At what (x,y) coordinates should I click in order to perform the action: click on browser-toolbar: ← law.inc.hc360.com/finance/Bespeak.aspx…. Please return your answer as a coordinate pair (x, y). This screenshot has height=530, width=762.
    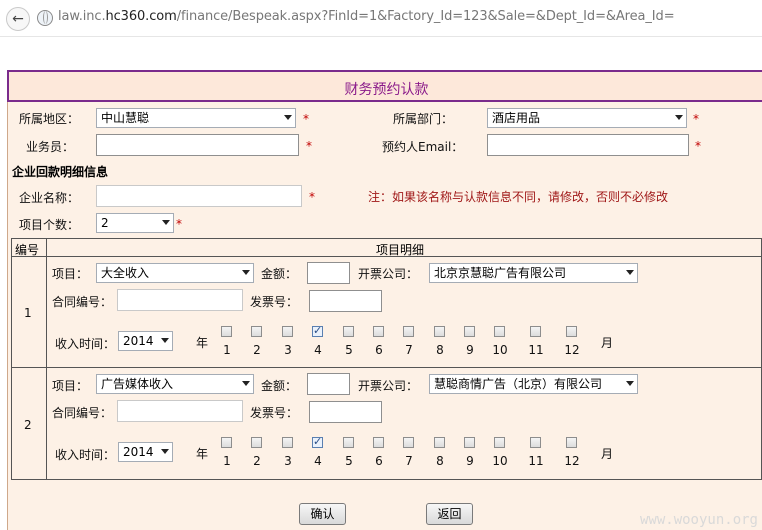
    Looking at the image, I should click on (381, 18).